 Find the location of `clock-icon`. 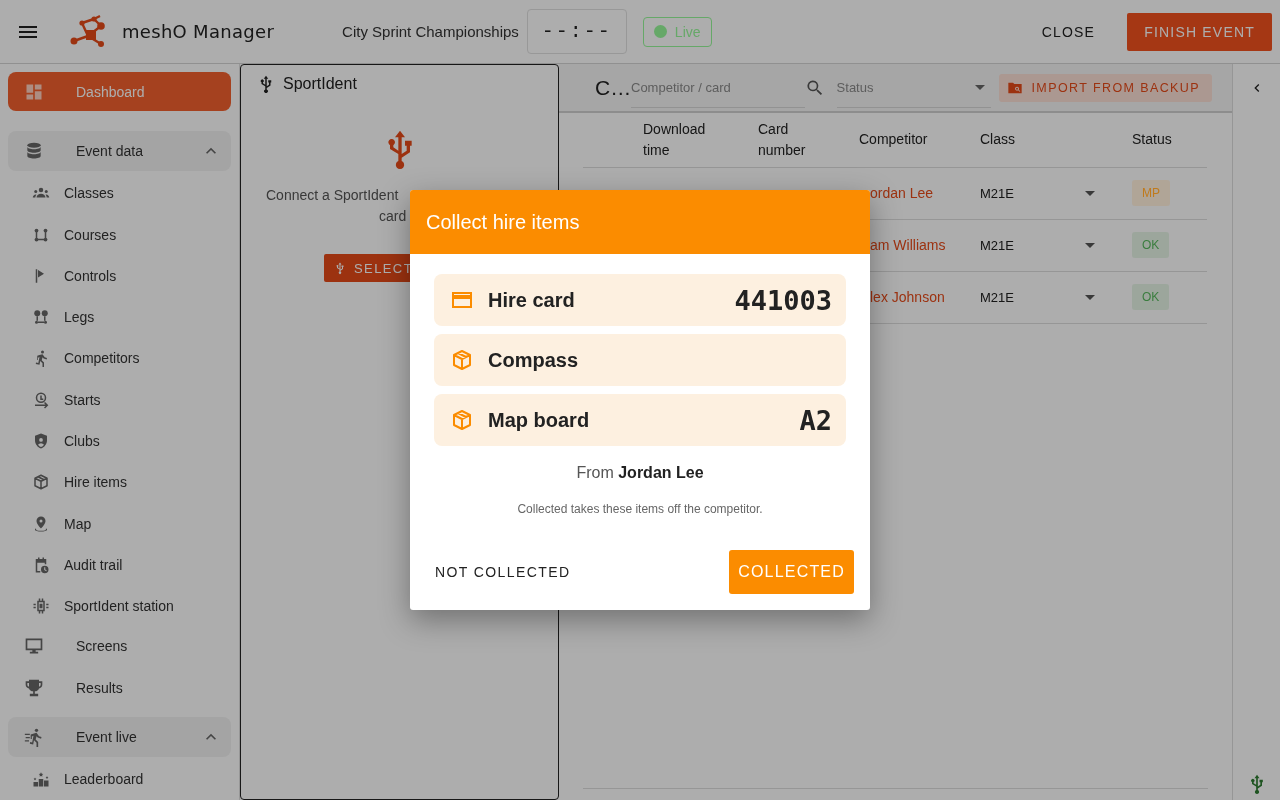

clock-icon is located at coordinates (41, 399).